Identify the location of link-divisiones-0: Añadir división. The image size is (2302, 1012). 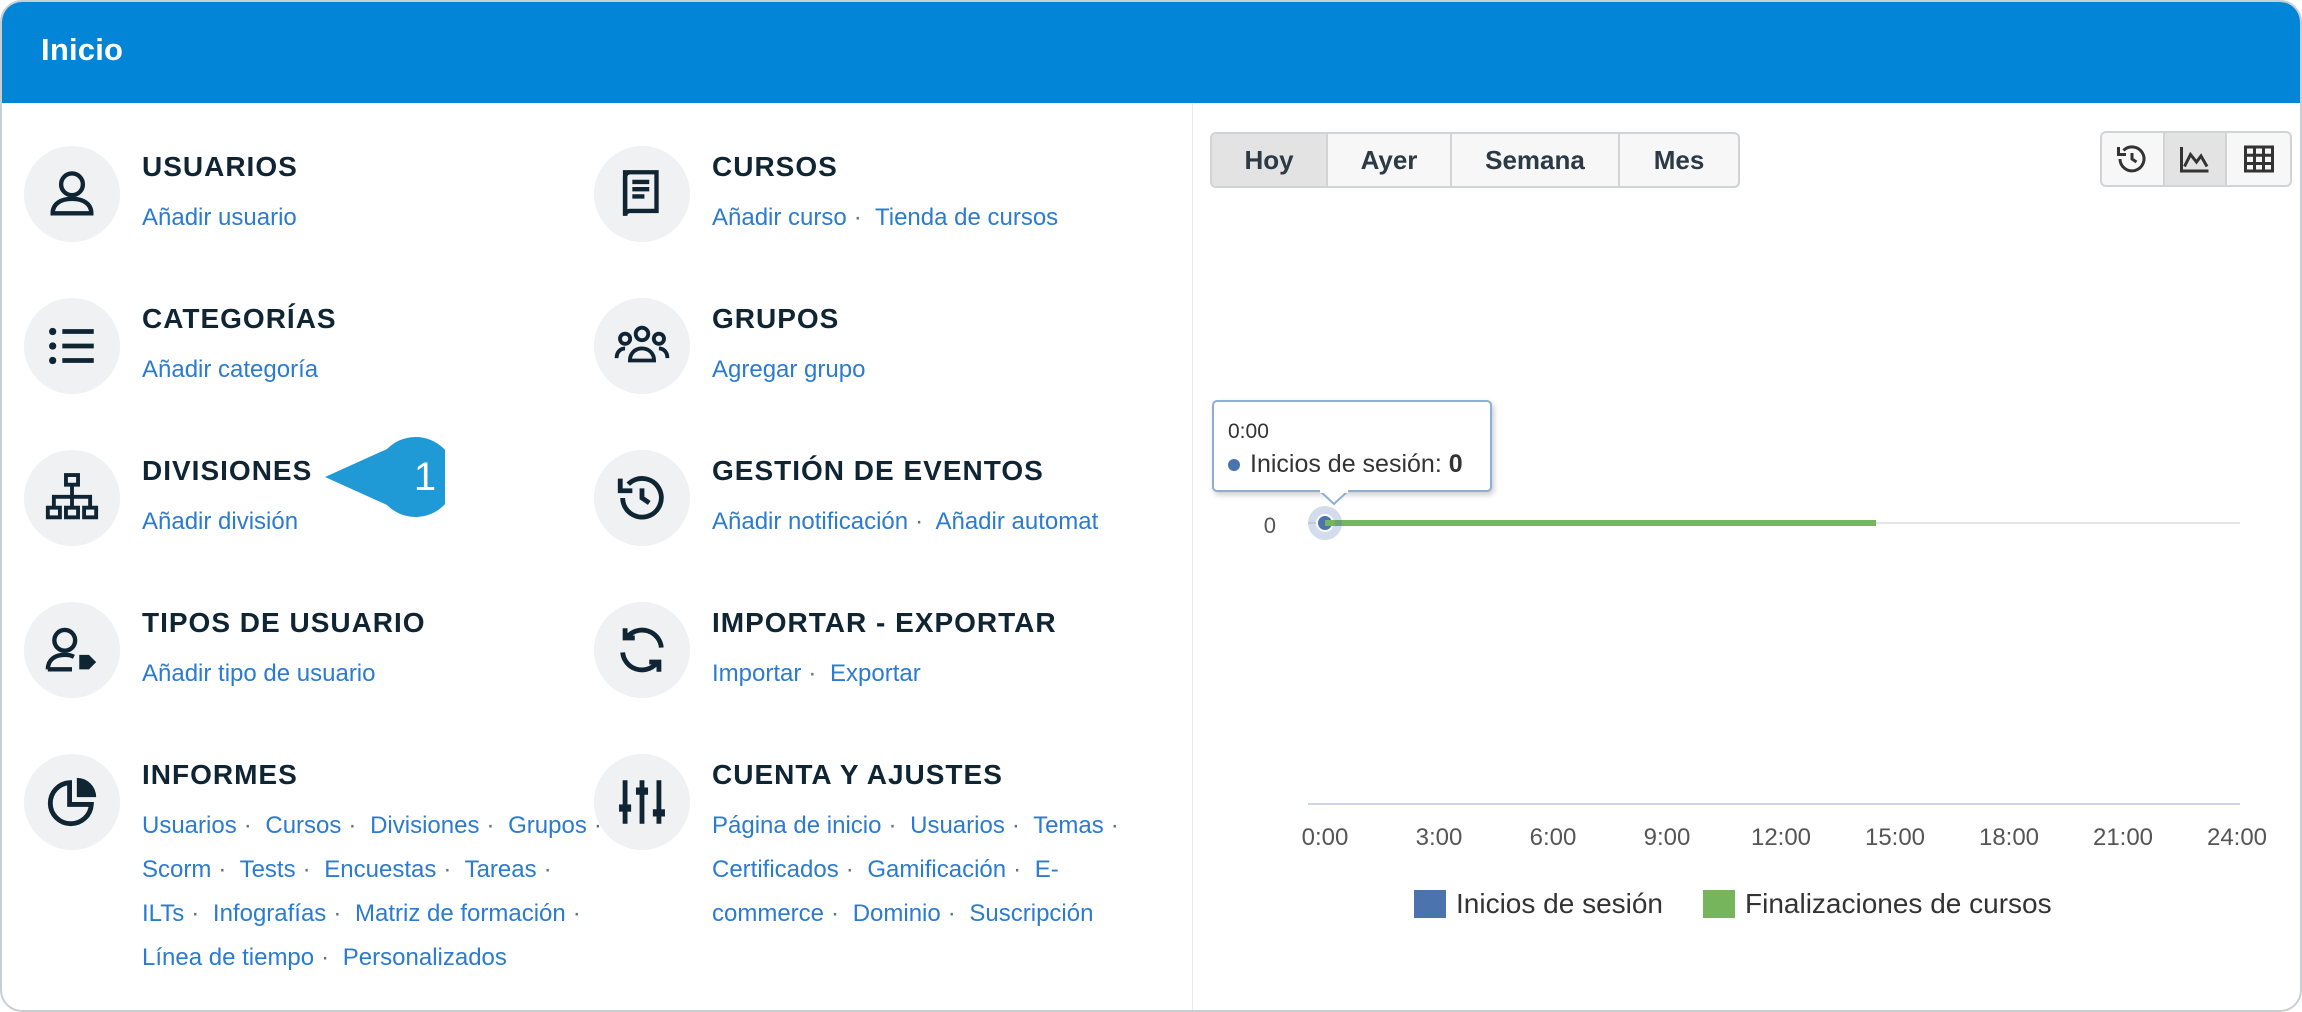
(220, 521).